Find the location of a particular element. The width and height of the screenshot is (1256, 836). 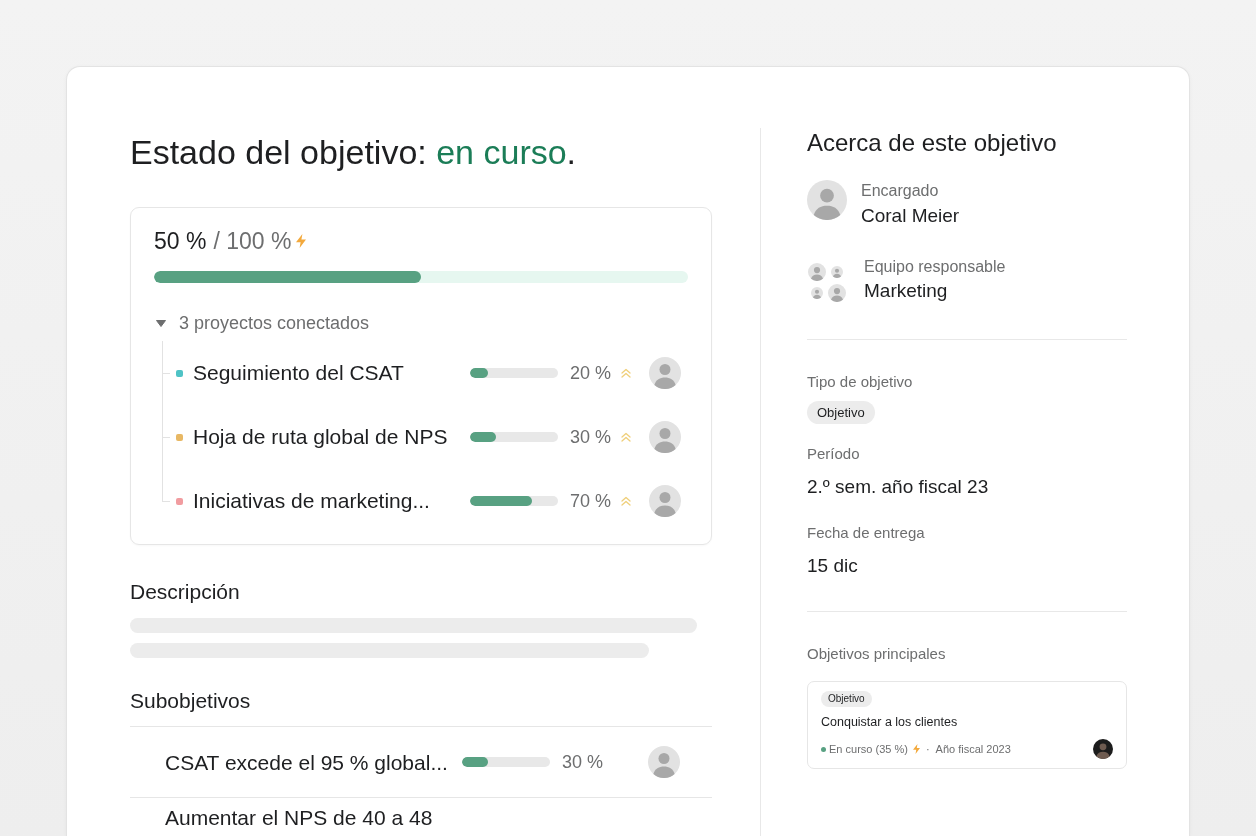

field-label: Fecha de entrega is located at coordinates (866, 533).